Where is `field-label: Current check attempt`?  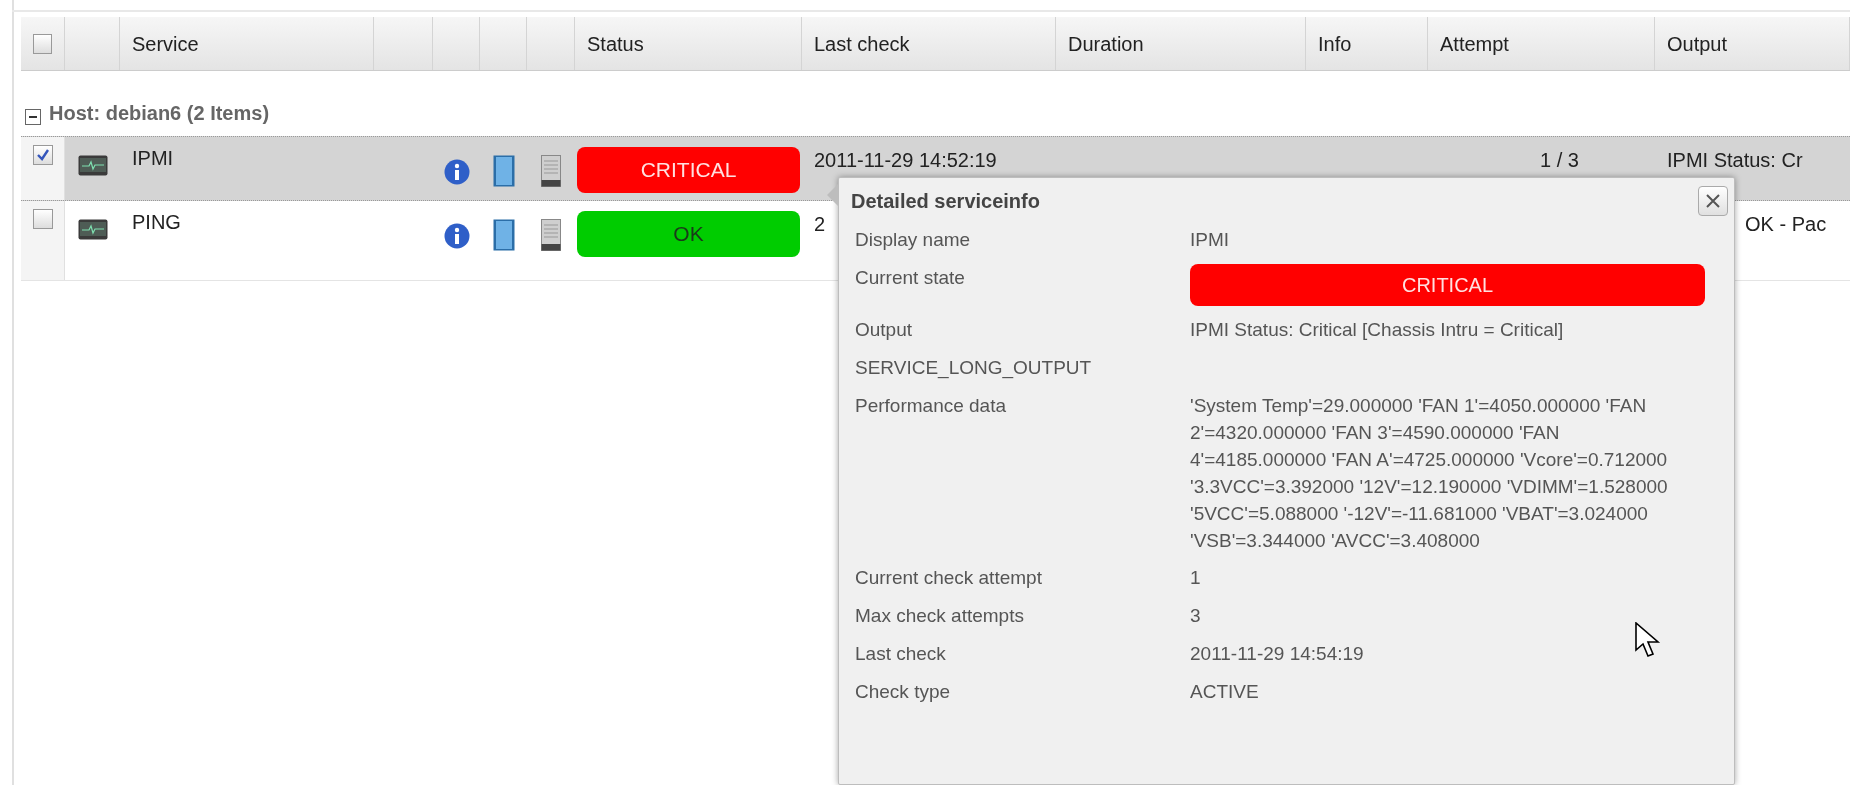 field-label: Current check attempt is located at coordinates (949, 578).